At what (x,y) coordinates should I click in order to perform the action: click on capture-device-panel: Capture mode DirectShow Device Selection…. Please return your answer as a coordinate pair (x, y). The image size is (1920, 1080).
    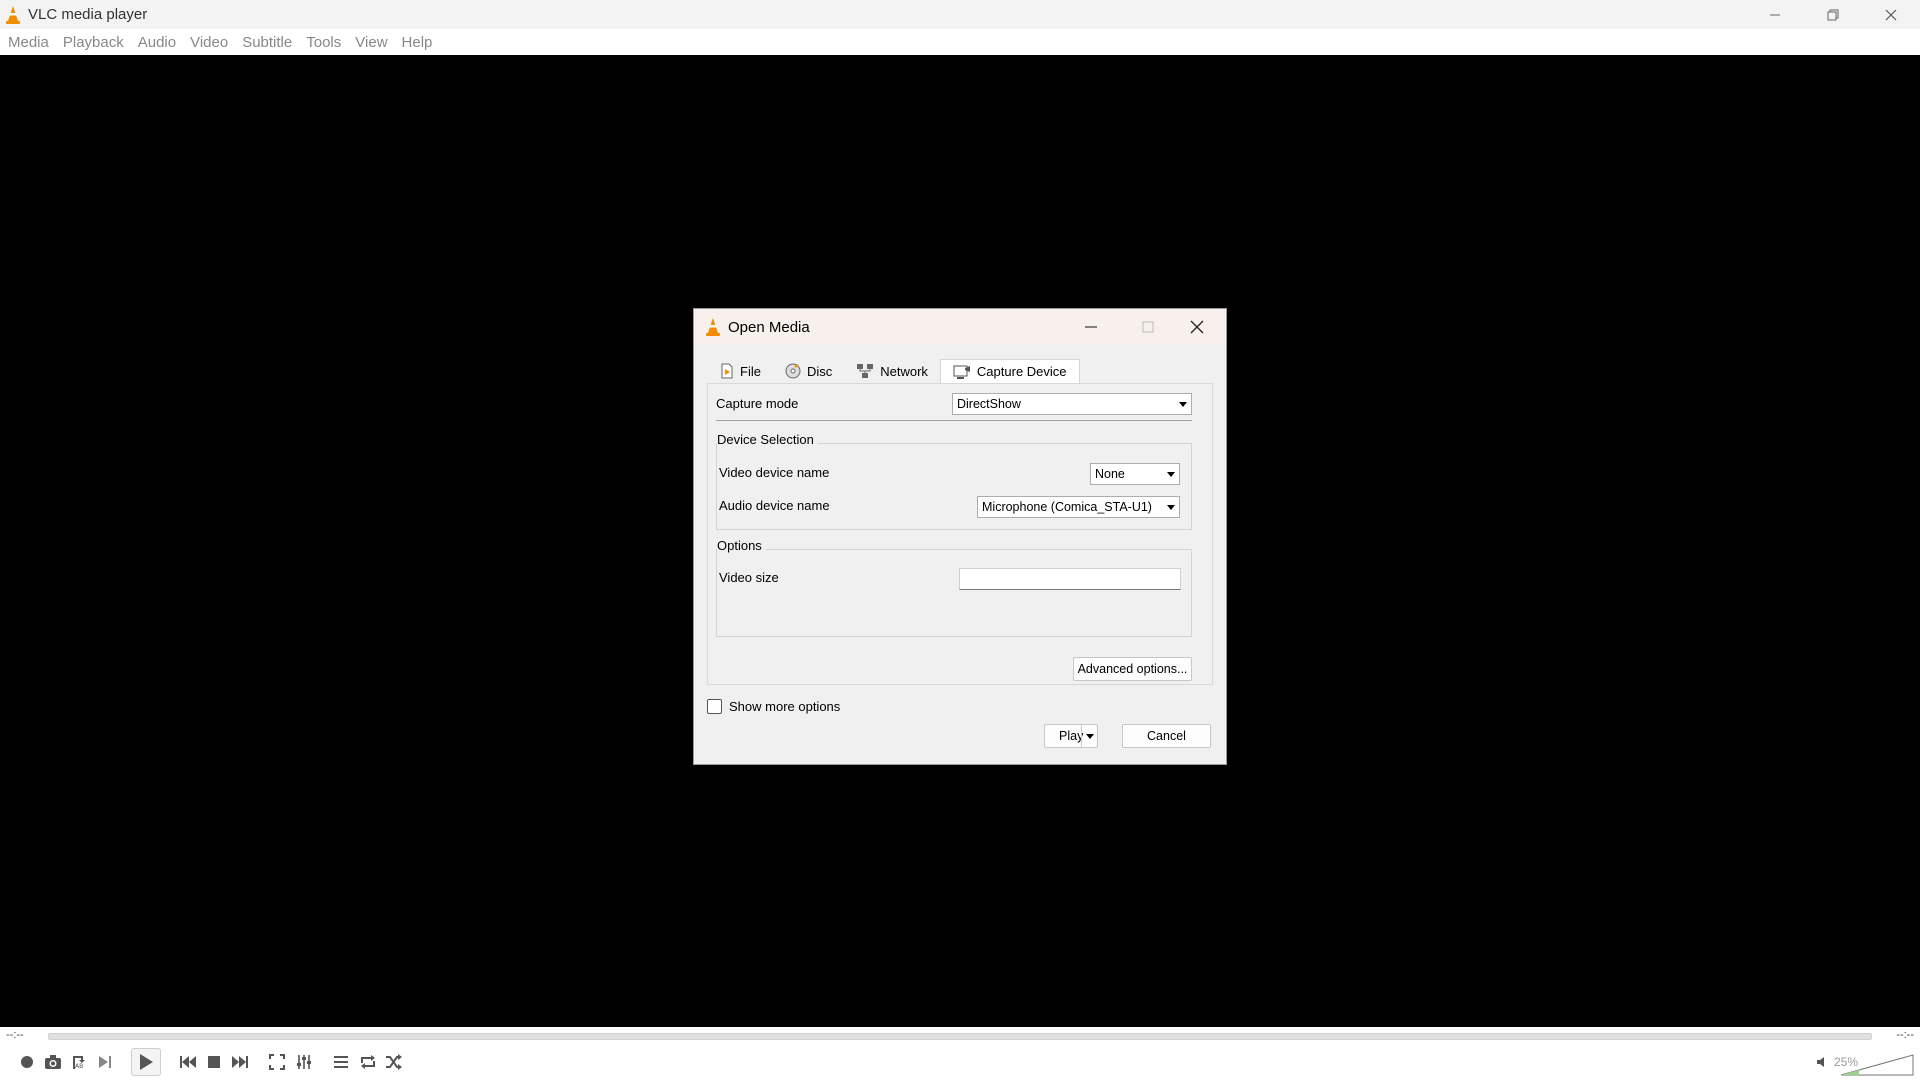
    Looking at the image, I should click on (960, 534).